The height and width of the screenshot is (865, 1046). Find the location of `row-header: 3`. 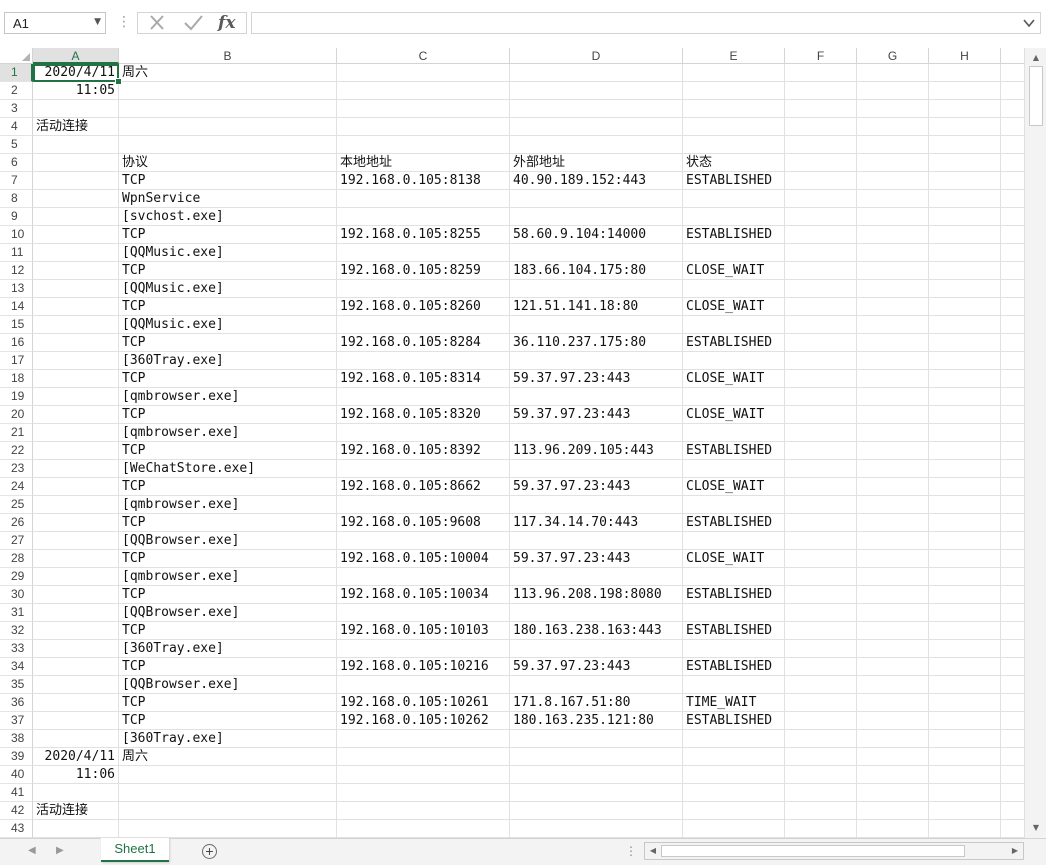

row-header: 3 is located at coordinates (16, 109).